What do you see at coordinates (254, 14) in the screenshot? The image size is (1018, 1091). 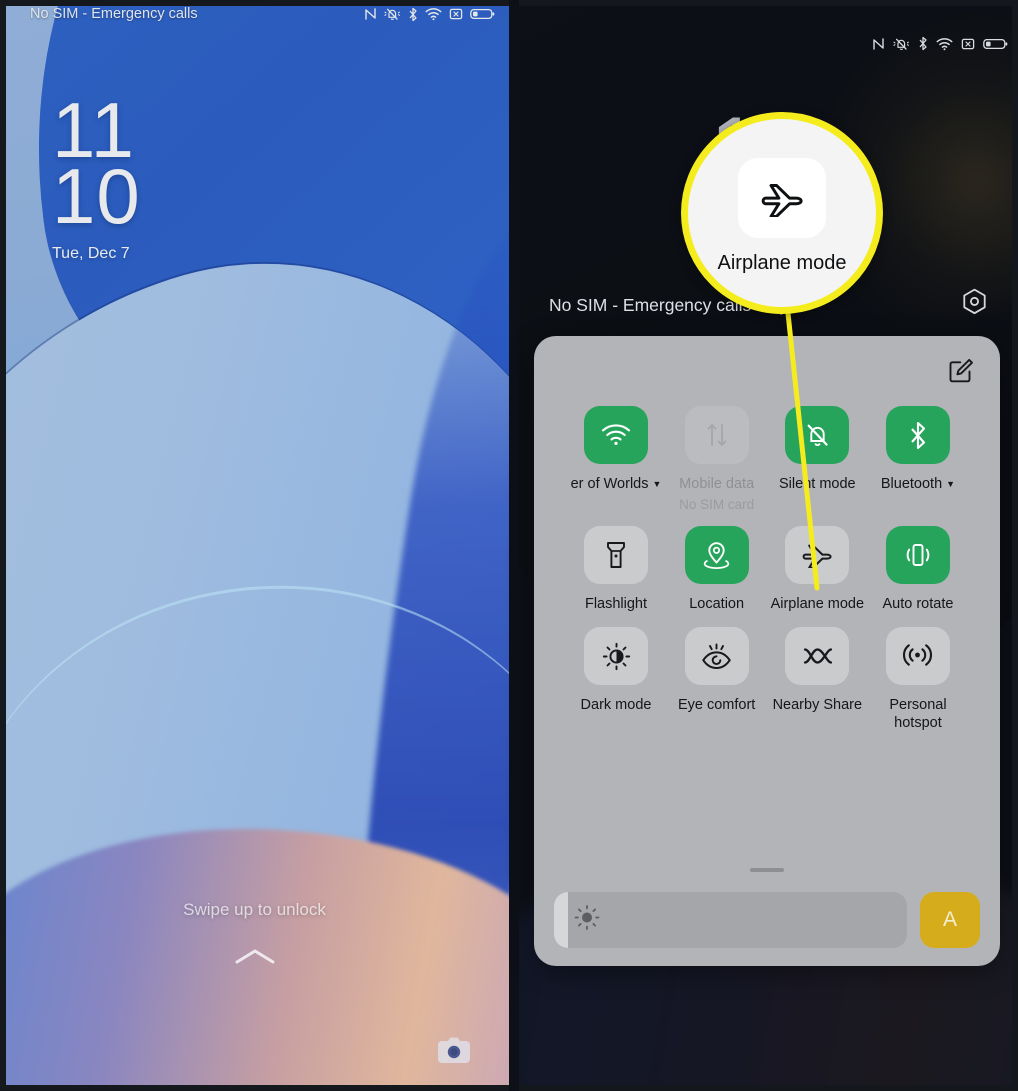 I see `left-status-bar: No SIM - Emergency calls` at bounding box center [254, 14].